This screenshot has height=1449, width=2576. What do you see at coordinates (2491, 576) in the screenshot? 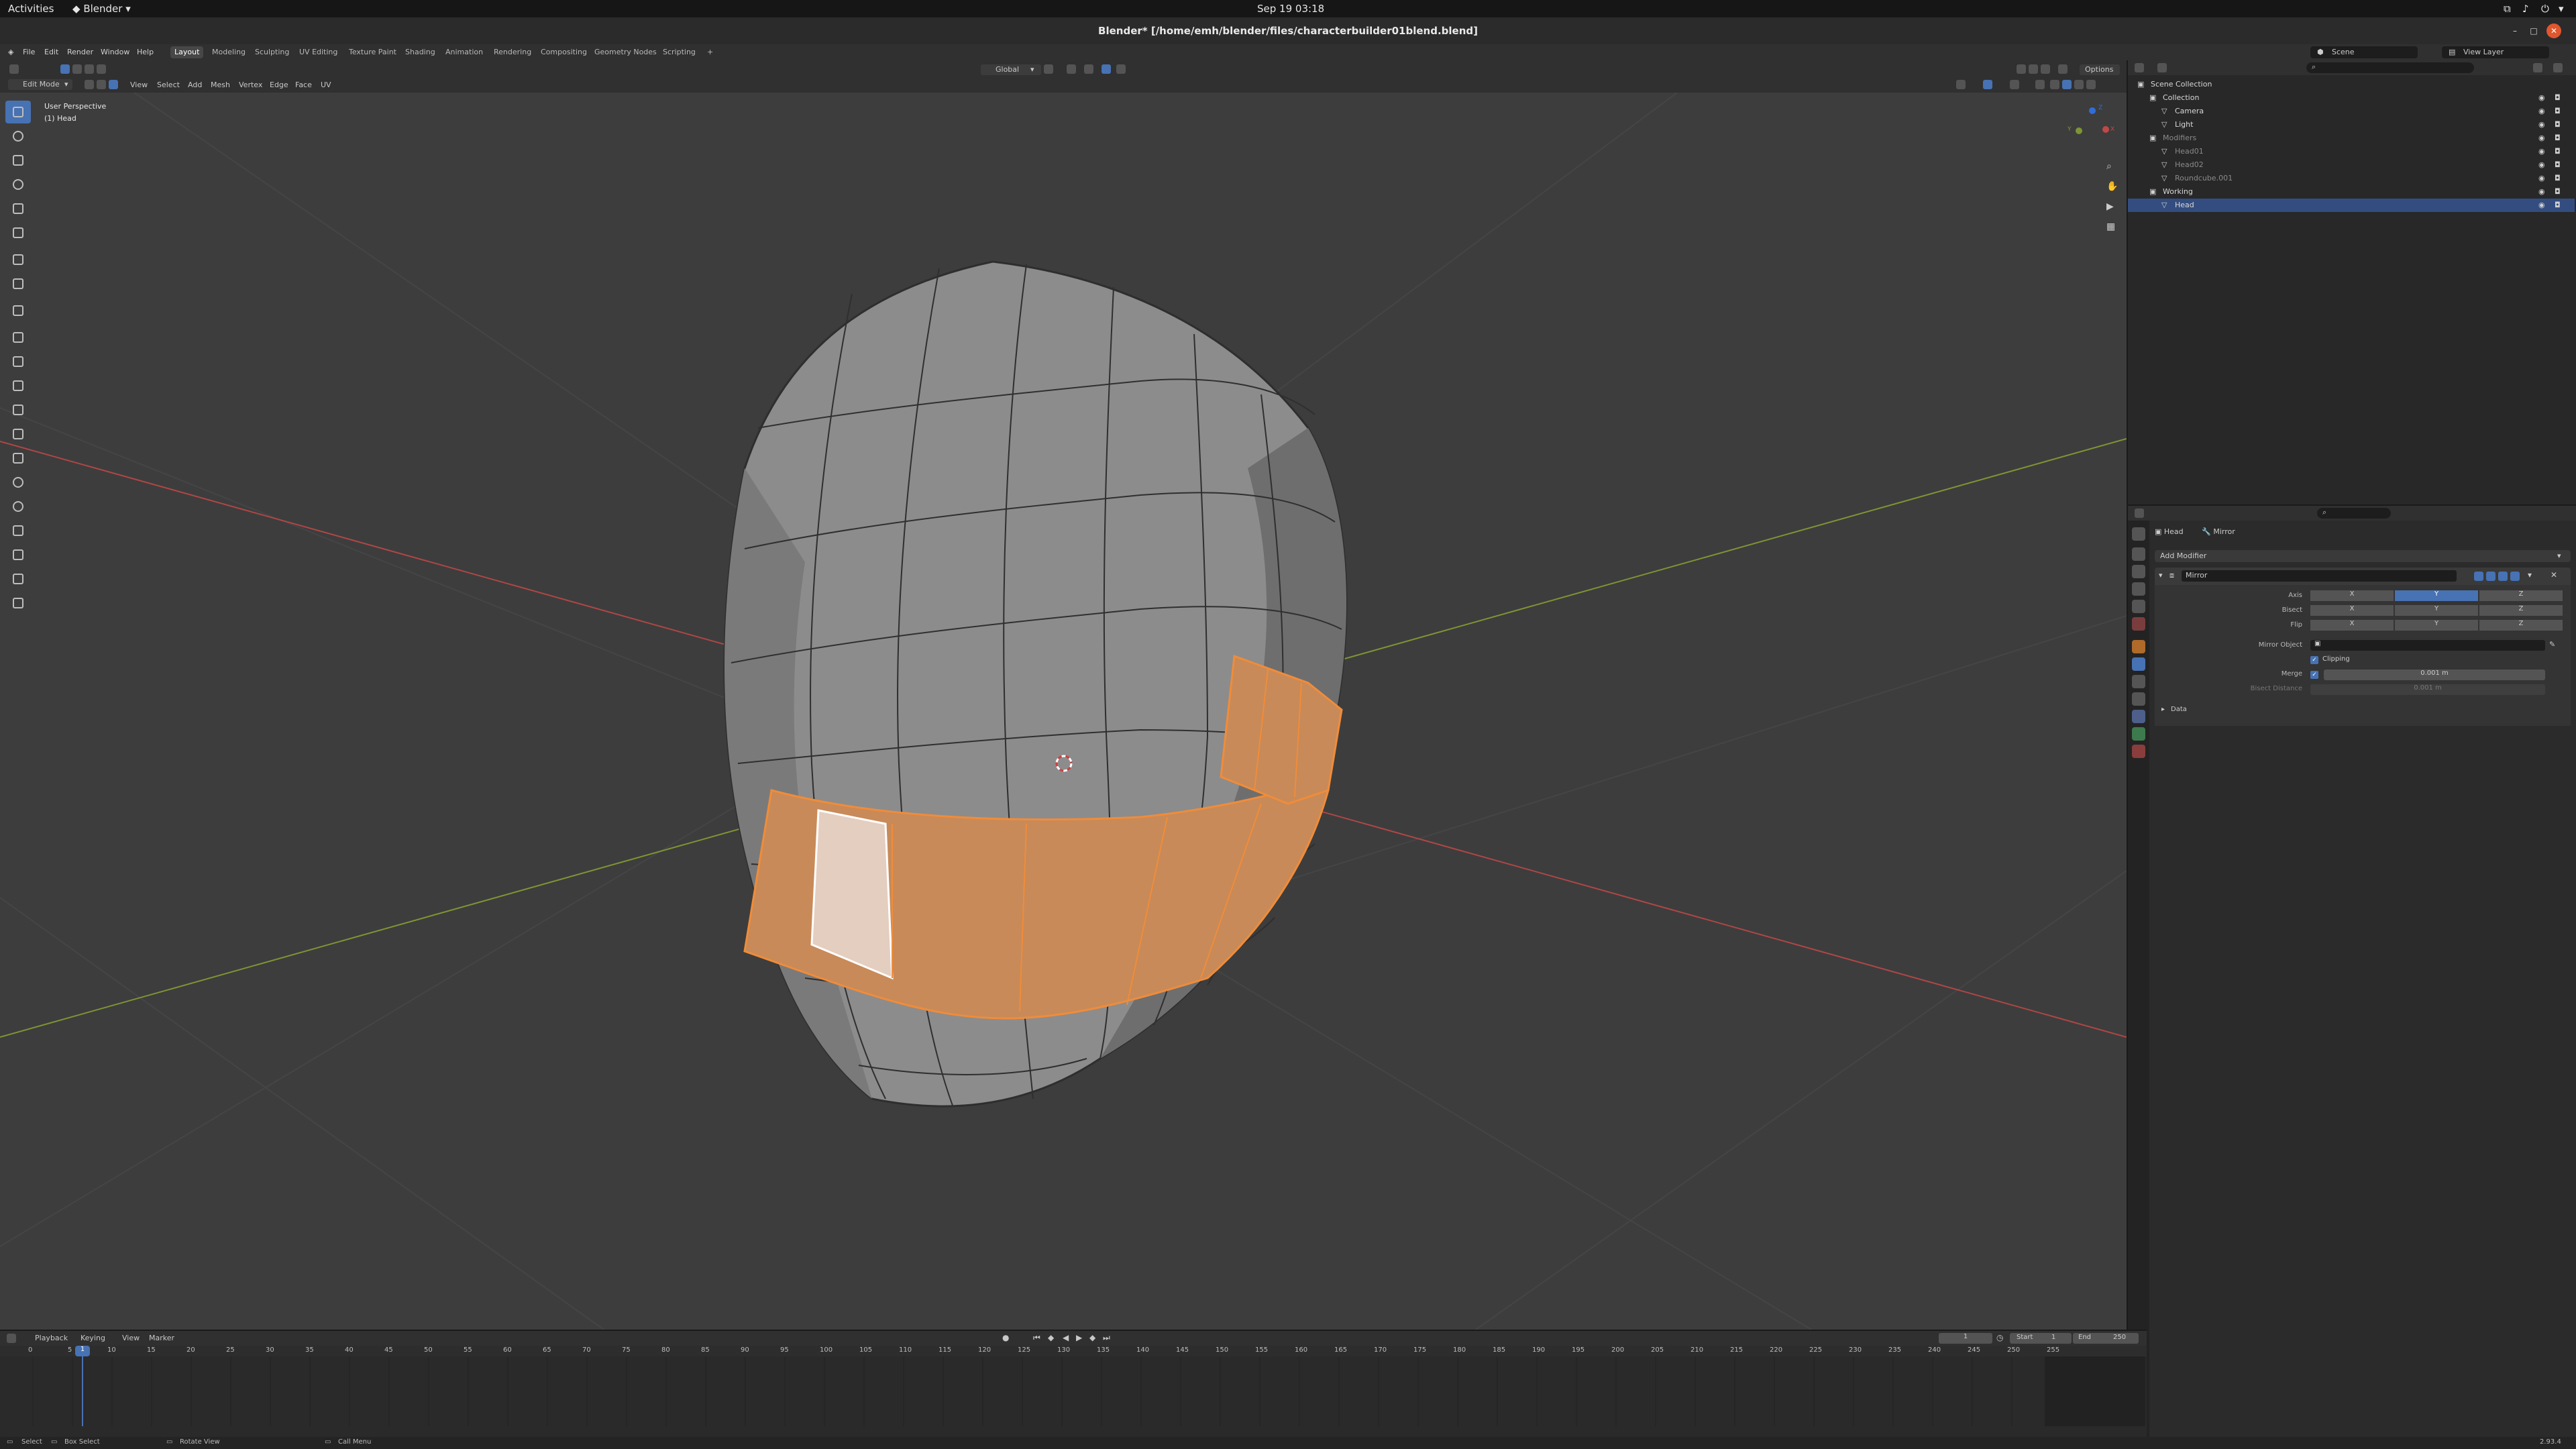
I see `cage-toggle-icon` at bounding box center [2491, 576].